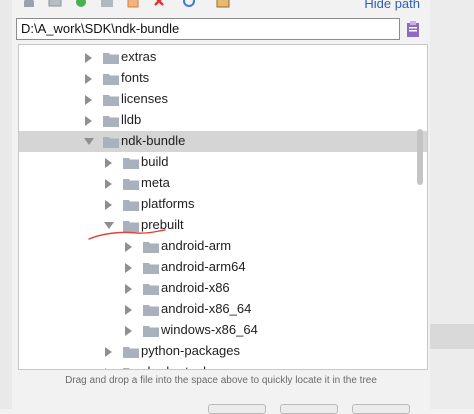  What do you see at coordinates (206, 308) in the screenshot?
I see `tree-item-label: android-x86_64` at bounding box center [206, 308].